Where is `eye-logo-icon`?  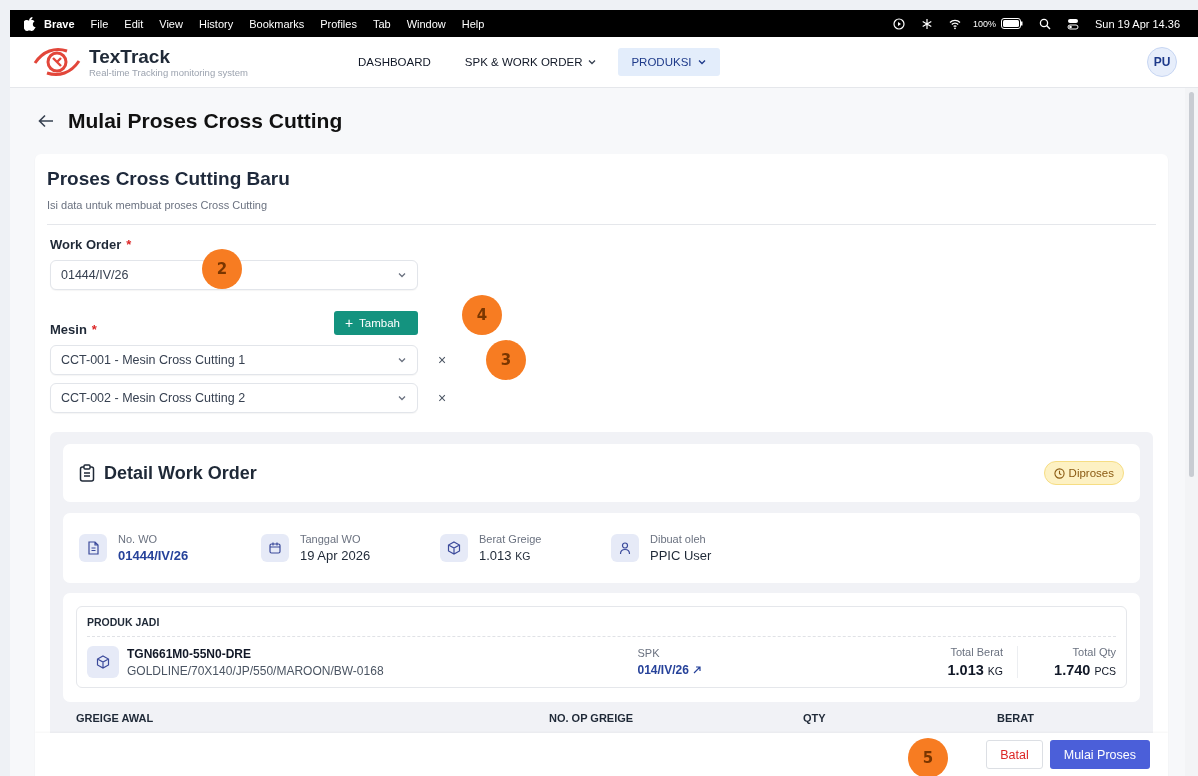 eye-logo-icon is located at coordinates (57, 62).